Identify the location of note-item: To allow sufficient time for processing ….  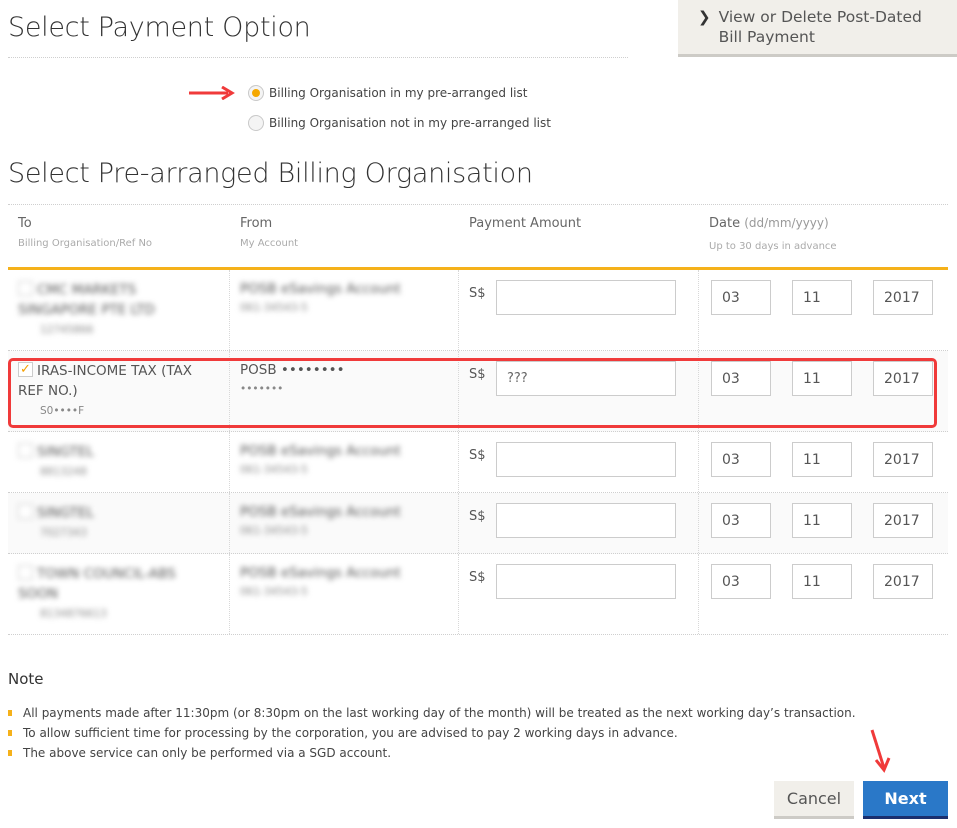
(432, 733).